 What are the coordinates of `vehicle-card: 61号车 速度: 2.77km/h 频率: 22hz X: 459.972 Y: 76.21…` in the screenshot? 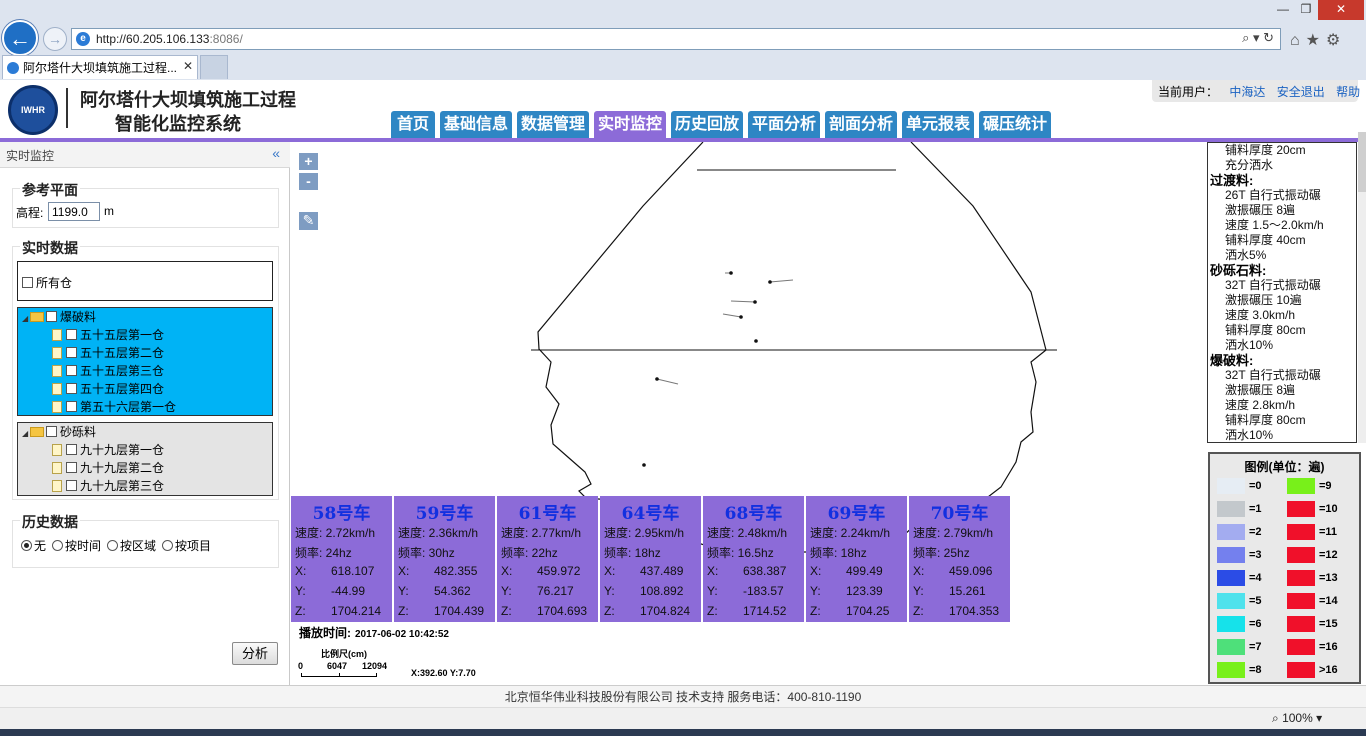 It's located at (547, 559).